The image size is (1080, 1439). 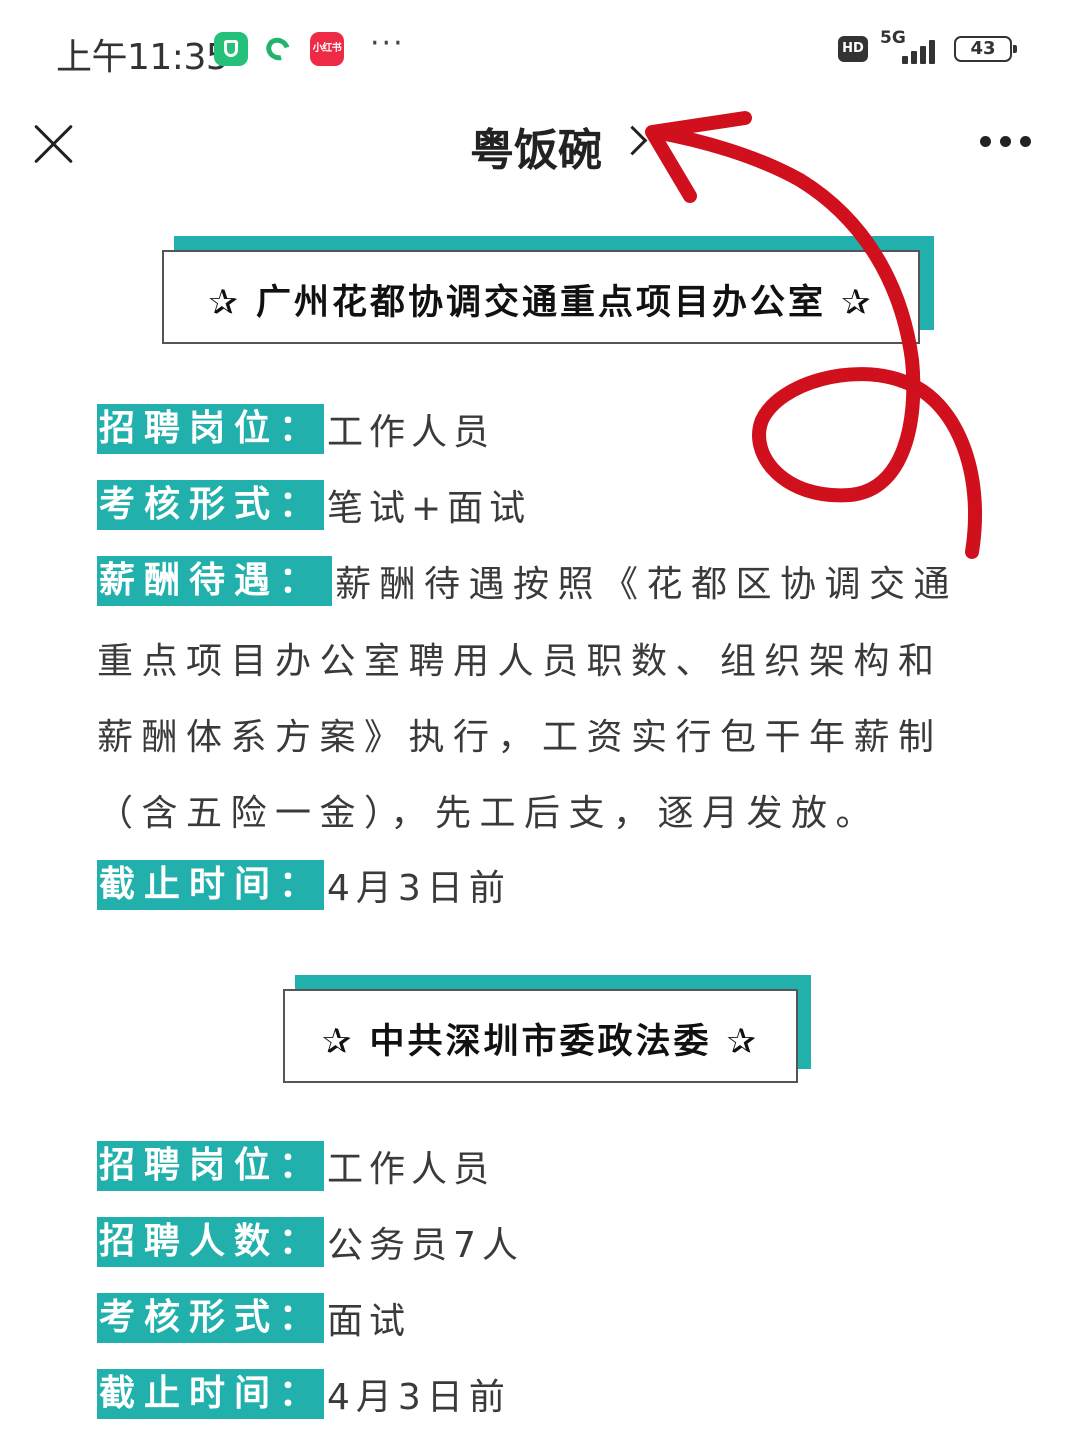 I want to click on info-row-assessment: 考核形式： 笔试+面试, so click(x=314, y=505).